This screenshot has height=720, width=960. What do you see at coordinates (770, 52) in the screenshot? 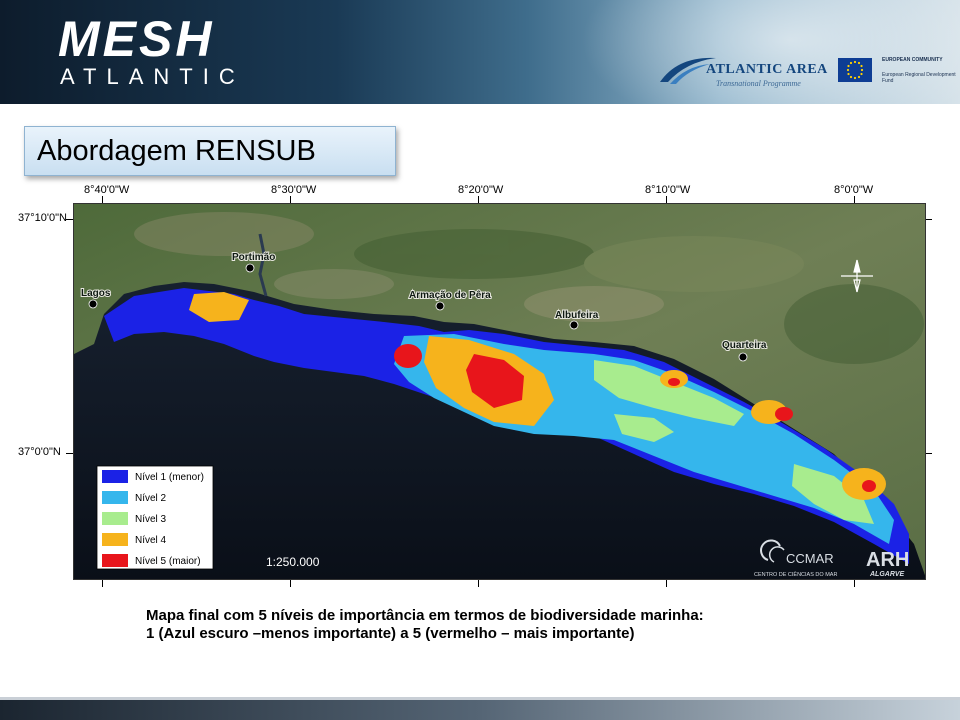
I see `banner-glow` at bounding box center [770, 52].